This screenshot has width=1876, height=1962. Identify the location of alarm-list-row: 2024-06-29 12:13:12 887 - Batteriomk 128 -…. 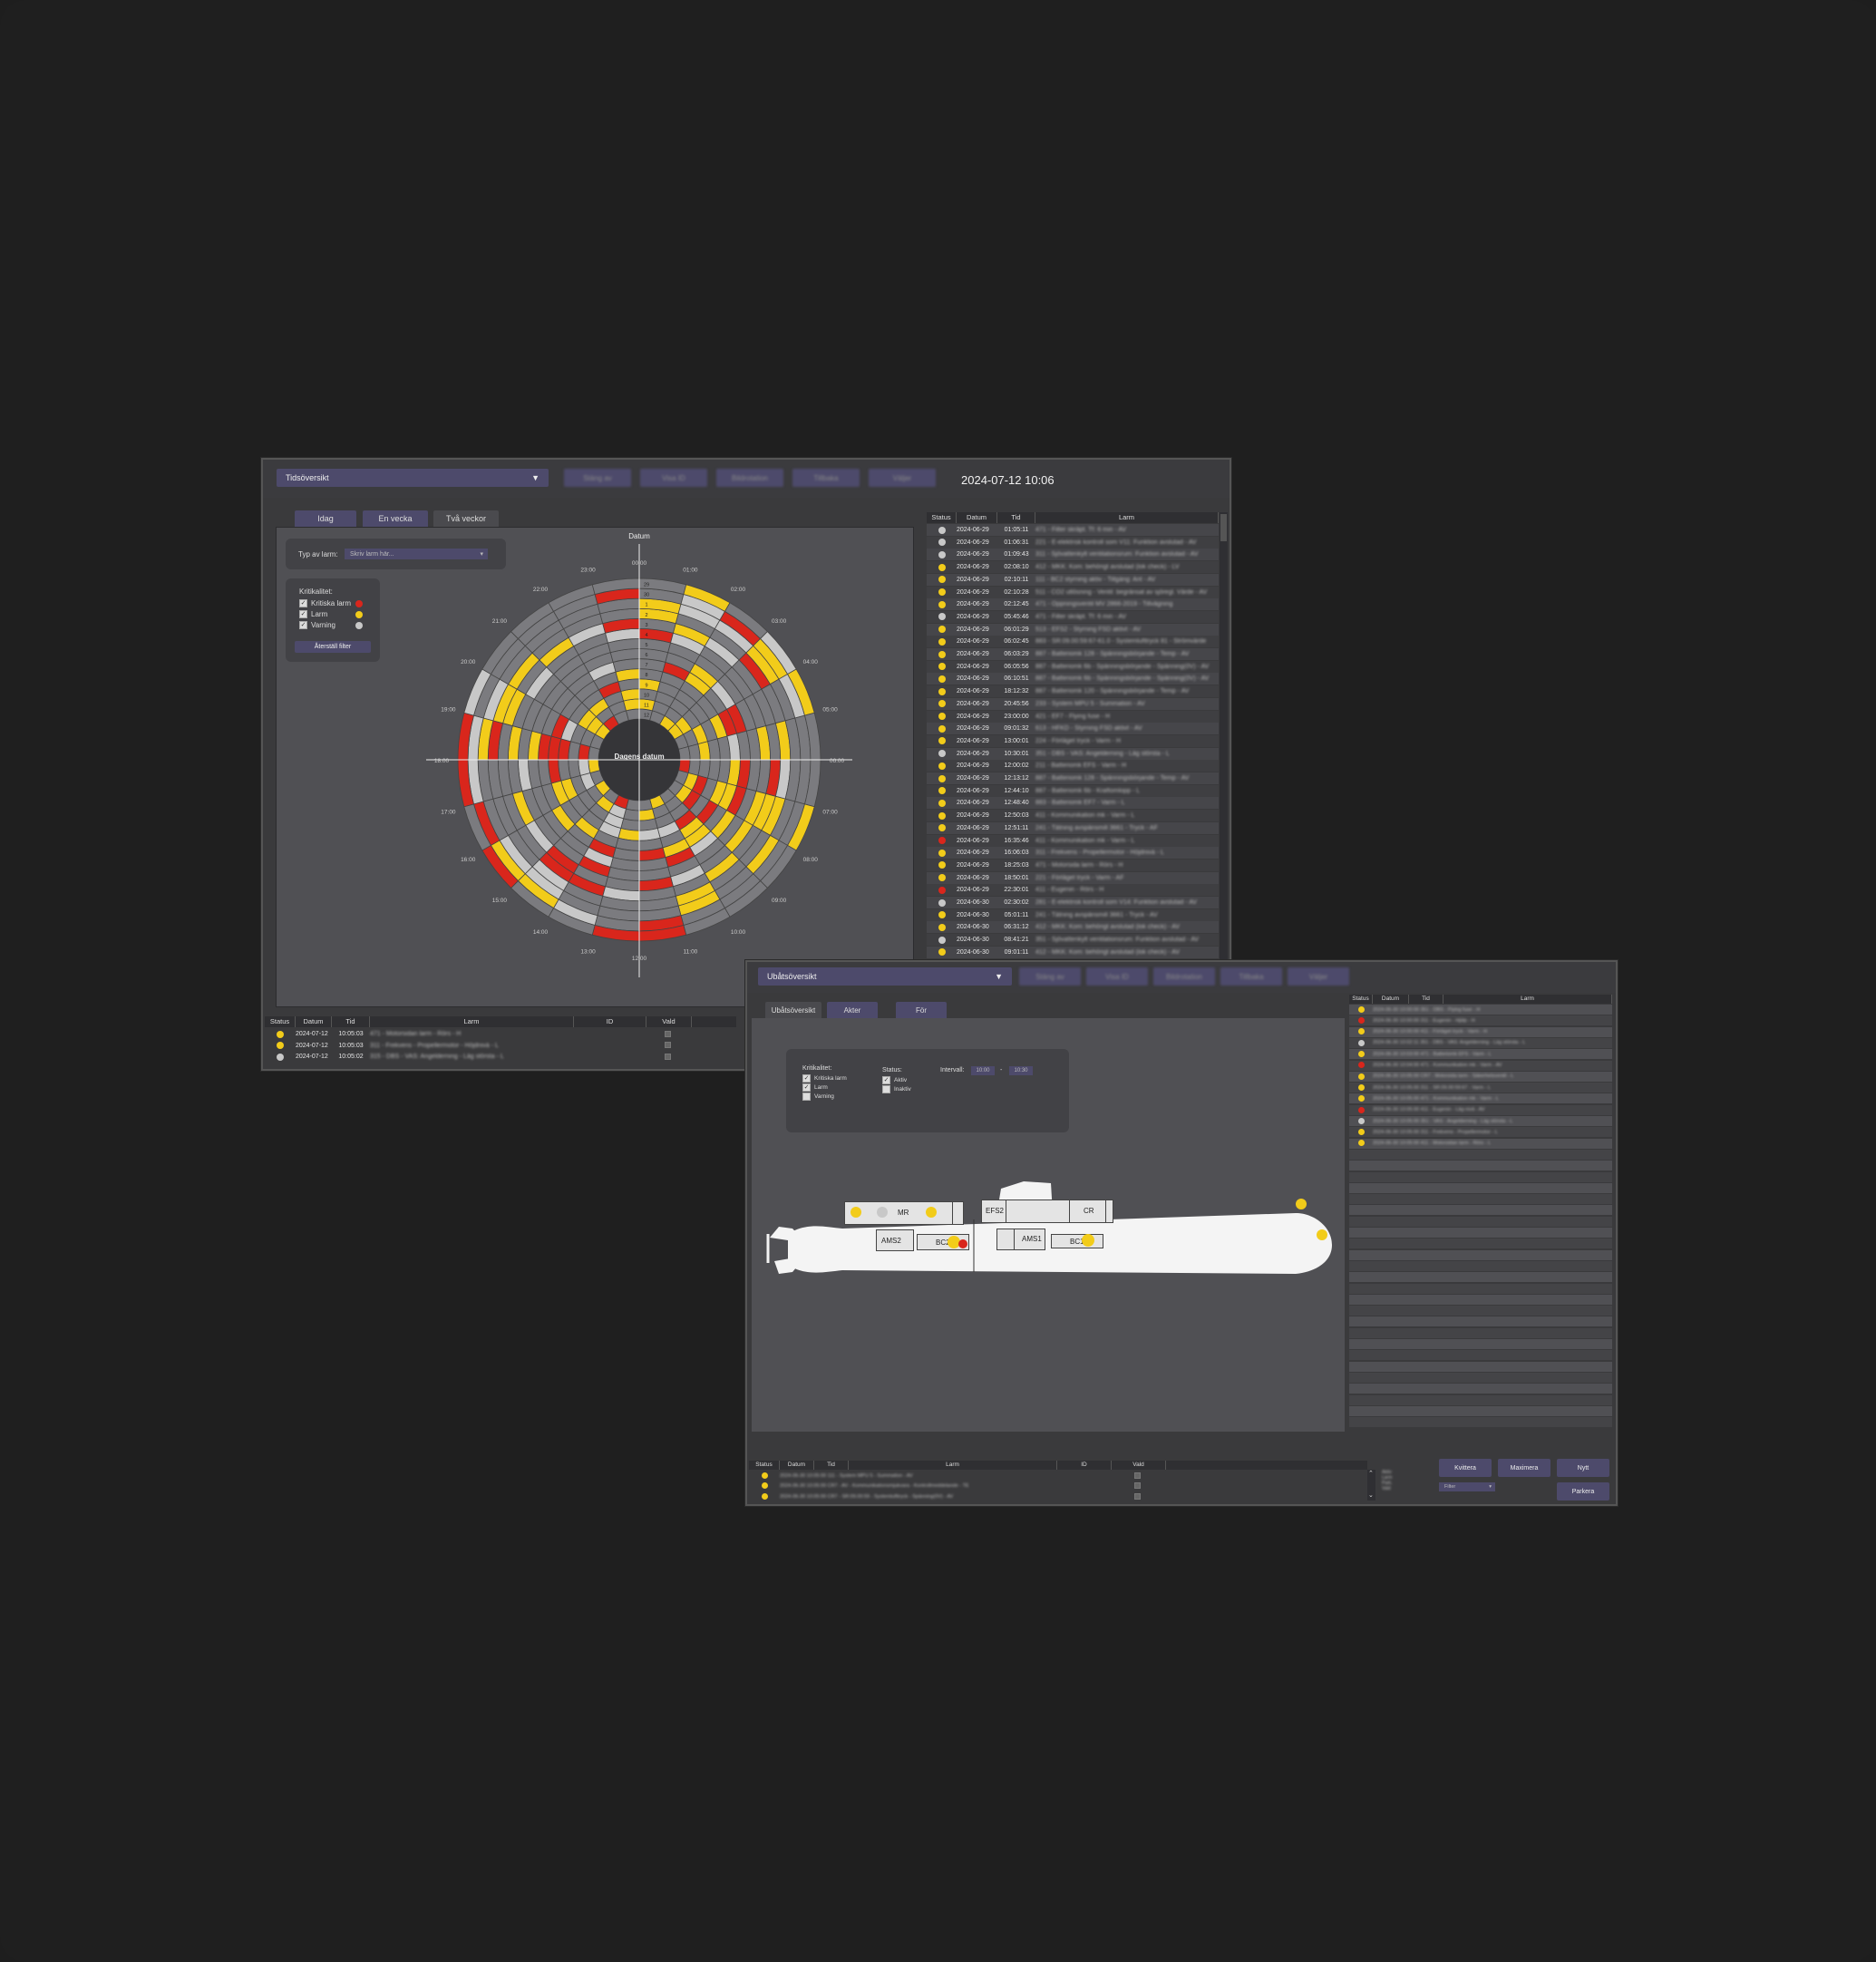
(1073, 778).